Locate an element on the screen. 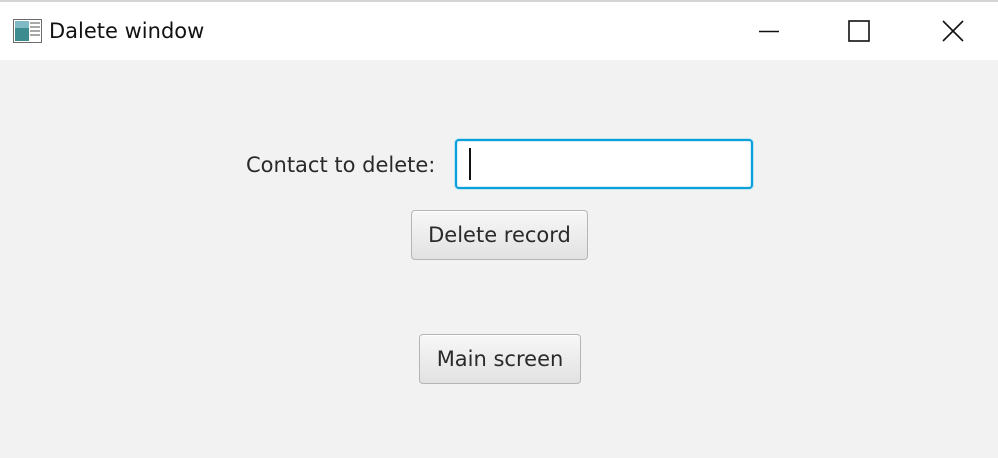  minimize-button is located at coordinates (769, 31).